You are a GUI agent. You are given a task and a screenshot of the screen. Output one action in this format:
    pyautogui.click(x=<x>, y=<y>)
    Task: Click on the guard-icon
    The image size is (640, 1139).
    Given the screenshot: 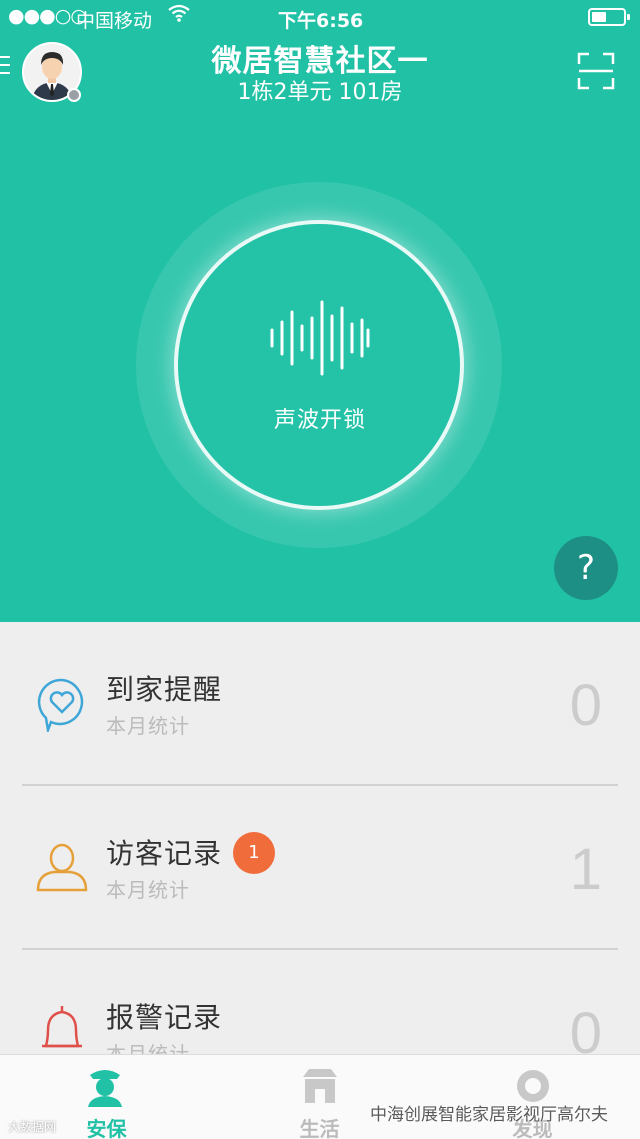 What is the action you would take?
    pyautogui.click(x=105, y=1086)
    